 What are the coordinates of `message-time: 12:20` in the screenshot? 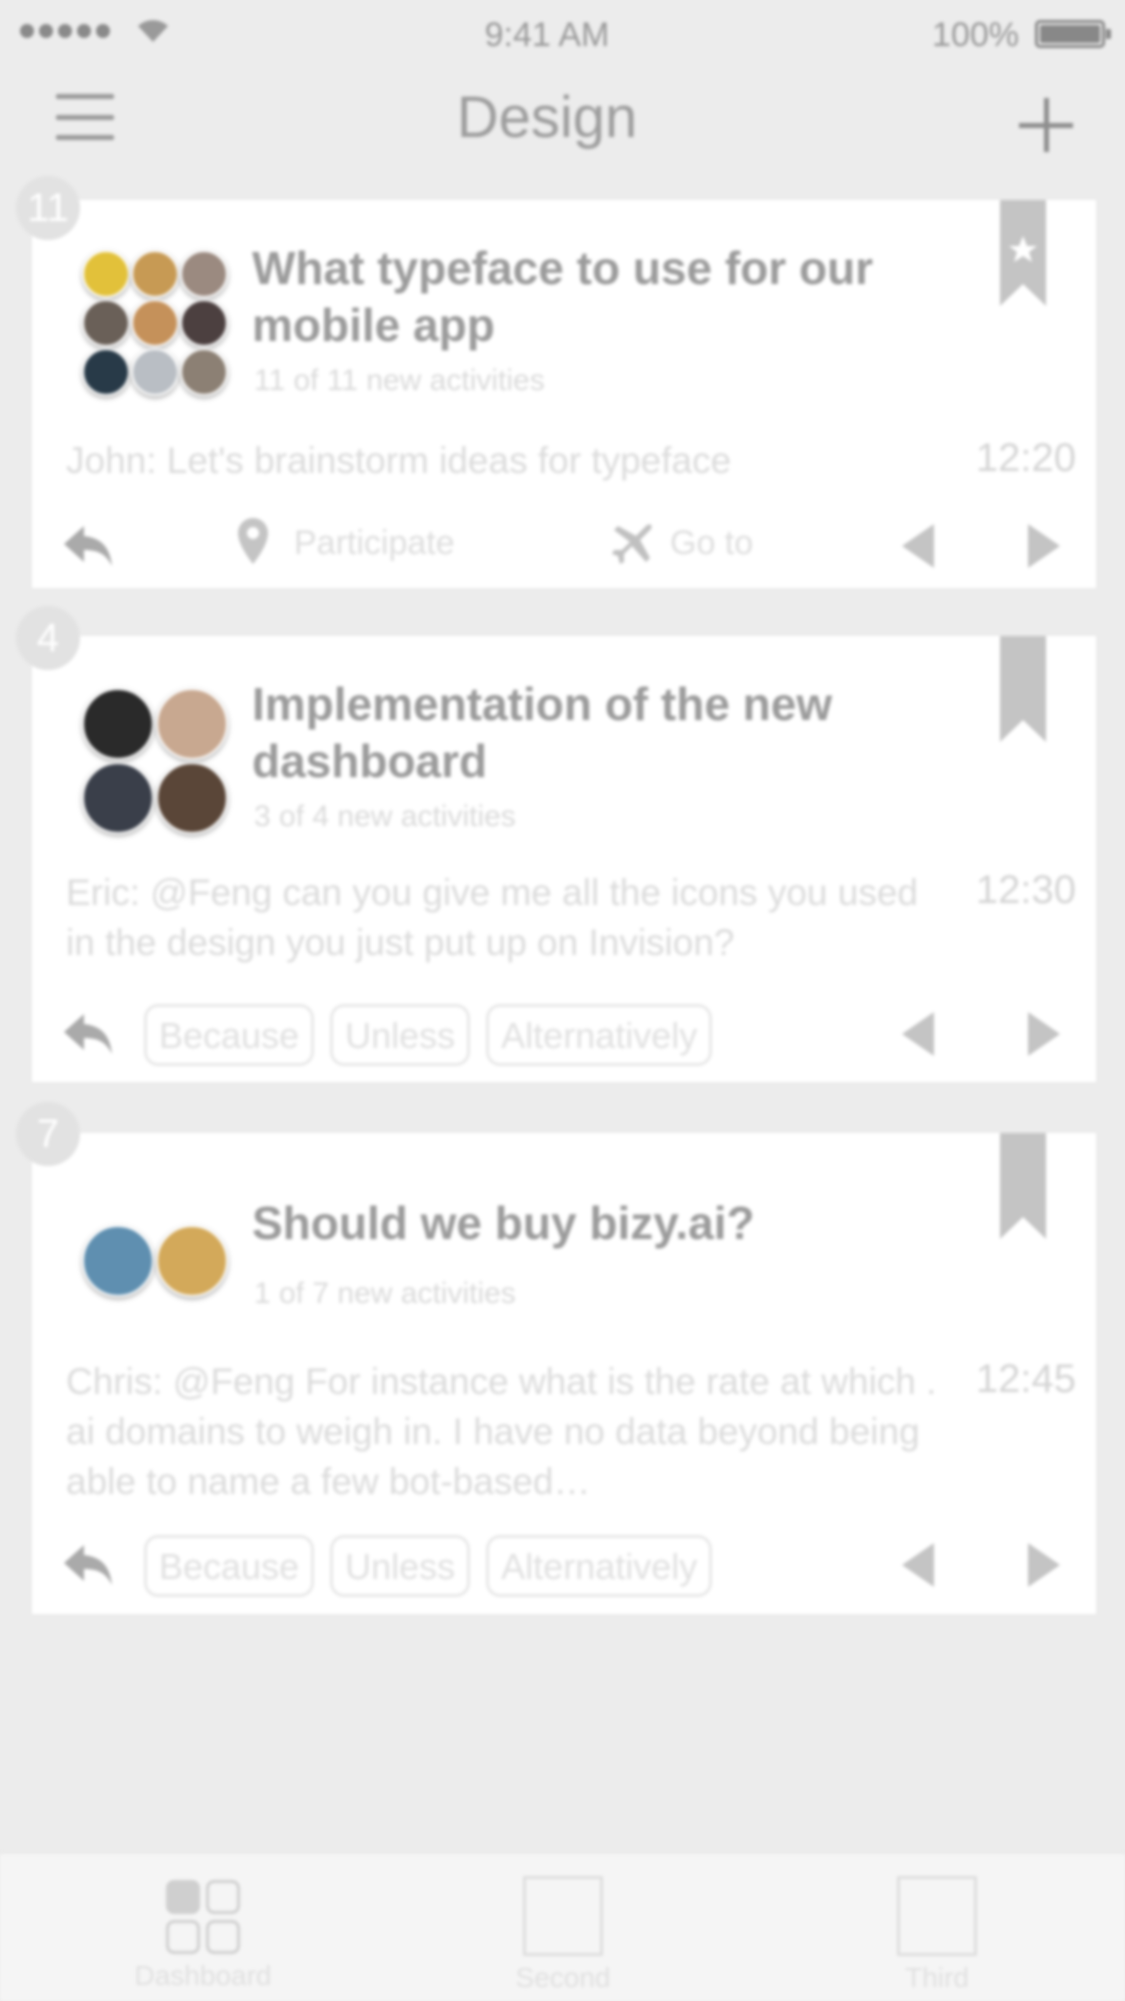 It's located at (1025, 458).